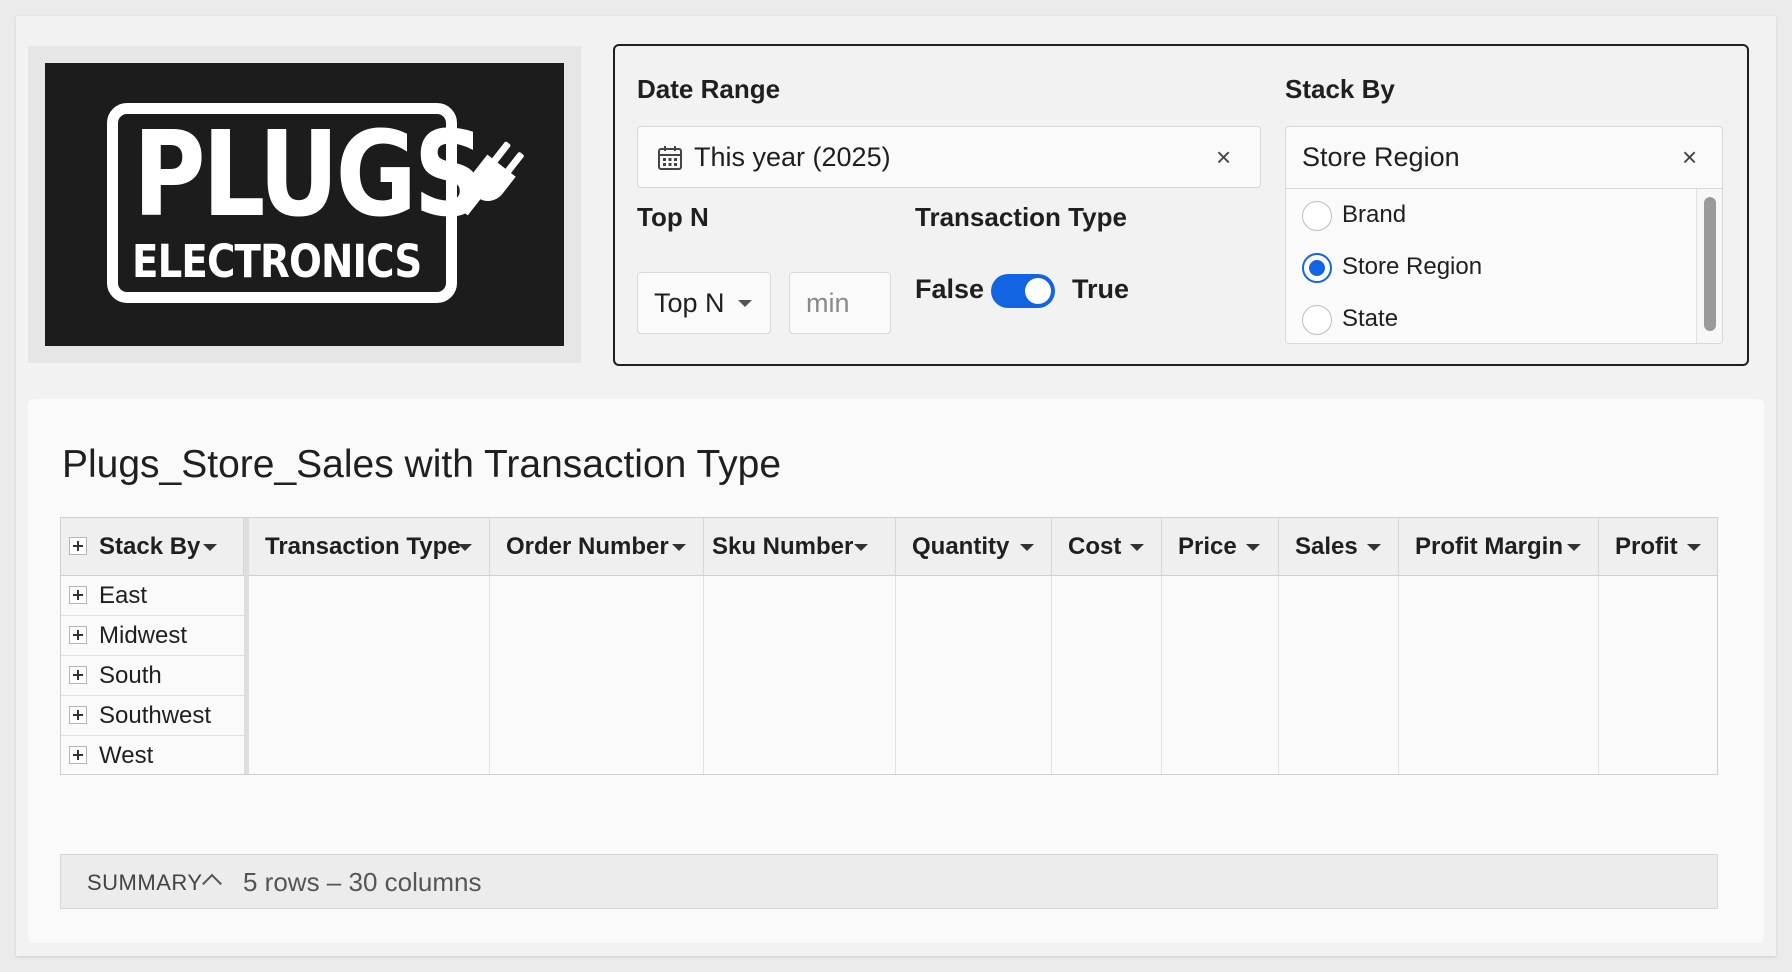 The height and width of the screenshot is (972, 1792). I want to click on table-row: West, so click(152, 756).